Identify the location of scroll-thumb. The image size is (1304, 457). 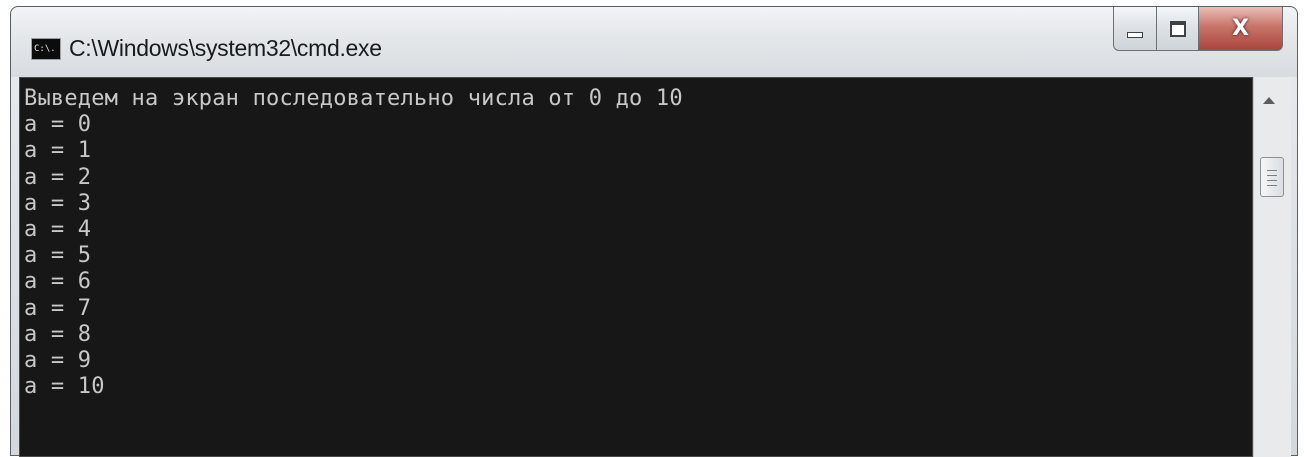
(1272, 177).